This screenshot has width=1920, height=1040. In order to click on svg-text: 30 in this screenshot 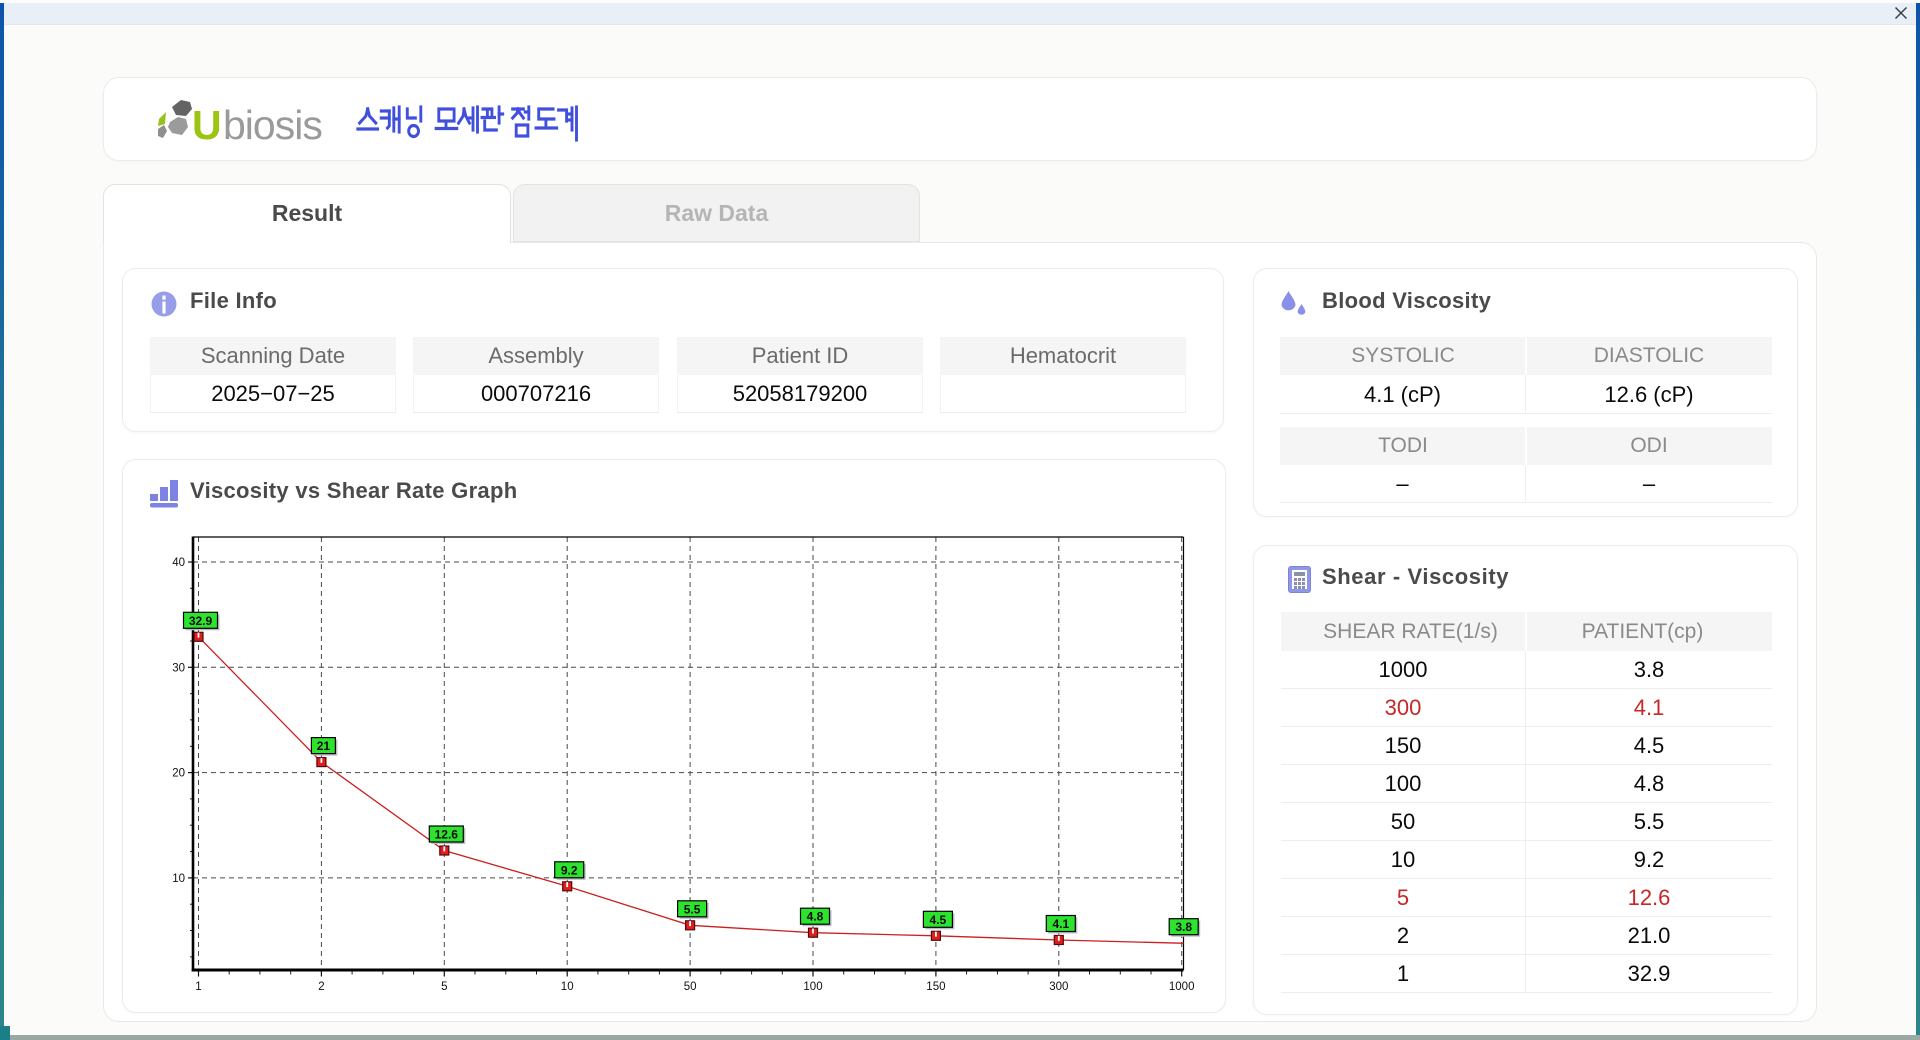, I will do `click(178, 668)`.